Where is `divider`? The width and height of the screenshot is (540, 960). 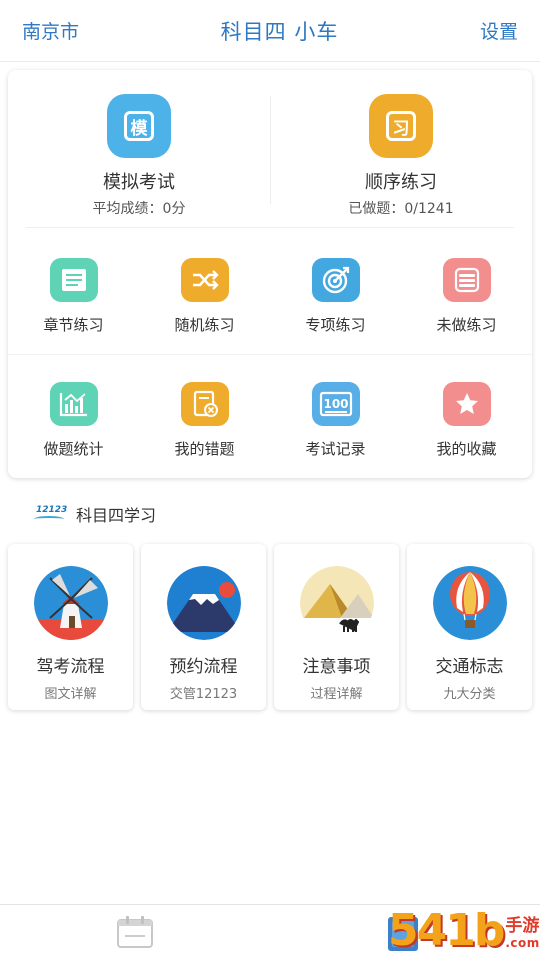
divider is located at coordinates (270, 227).